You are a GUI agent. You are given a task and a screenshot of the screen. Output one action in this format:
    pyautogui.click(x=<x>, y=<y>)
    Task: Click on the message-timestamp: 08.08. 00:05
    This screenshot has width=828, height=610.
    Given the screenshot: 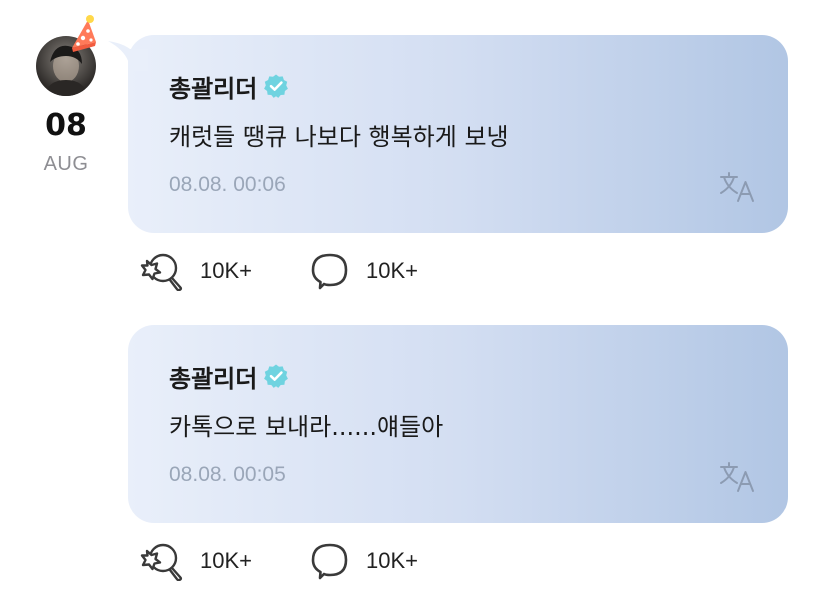 What is the action you would take?
    pyautogui.click(x=227, y=474)
    